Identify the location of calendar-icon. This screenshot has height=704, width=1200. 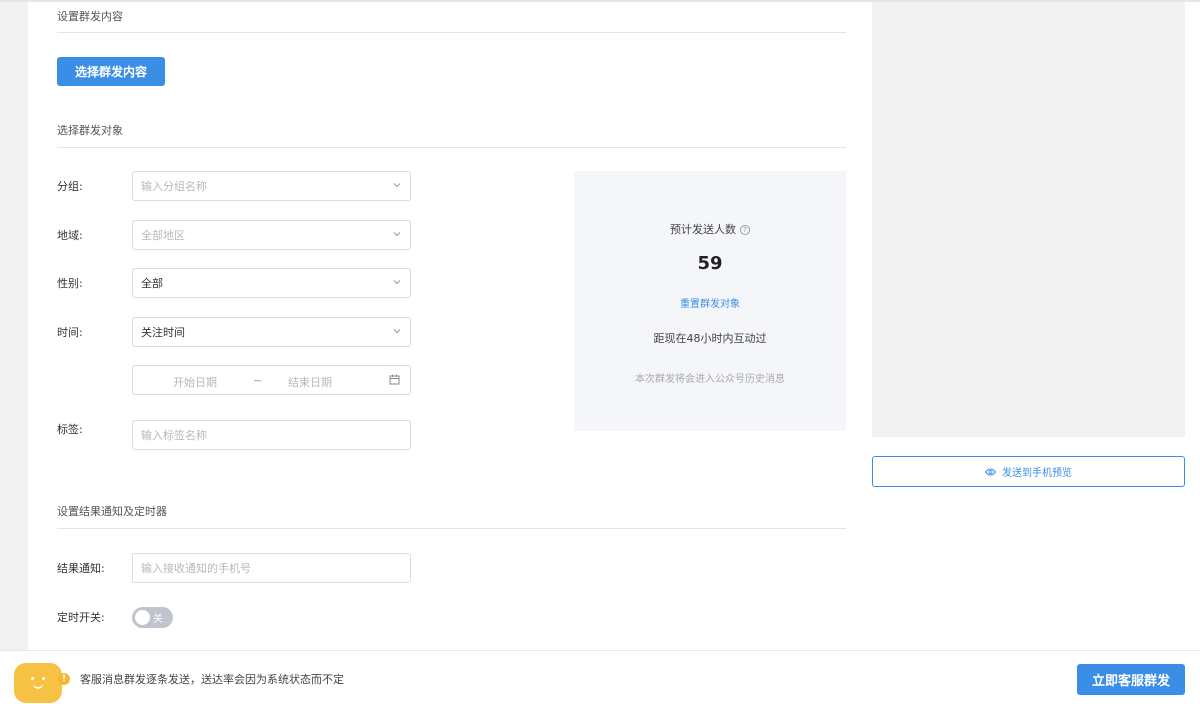
(394, 381).